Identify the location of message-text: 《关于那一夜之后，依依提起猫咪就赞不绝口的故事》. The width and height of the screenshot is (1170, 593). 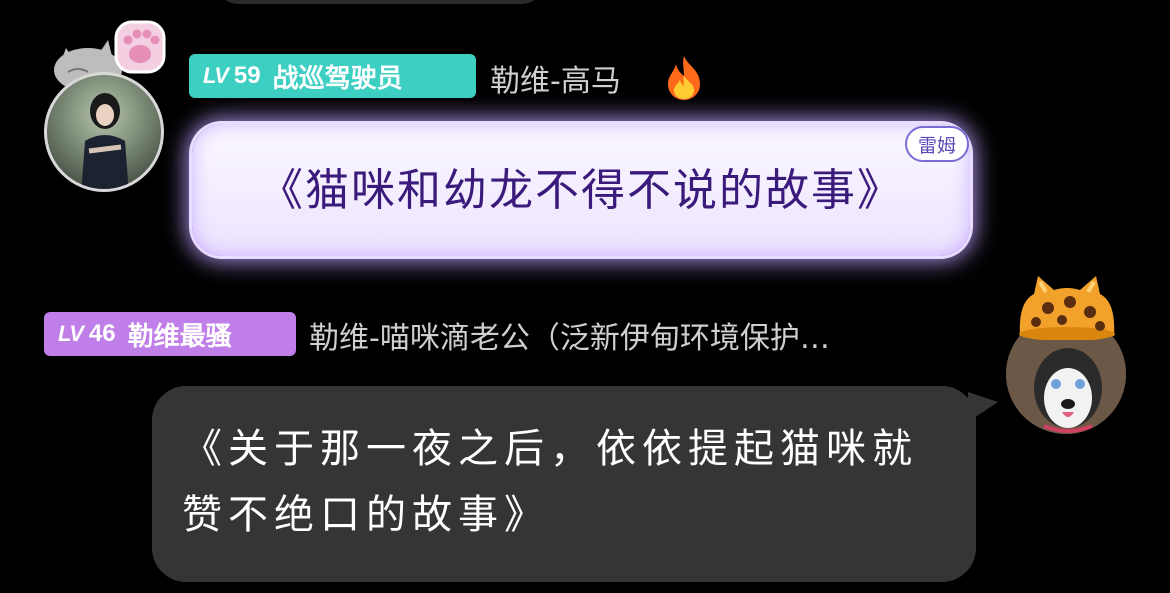
(550, 482).